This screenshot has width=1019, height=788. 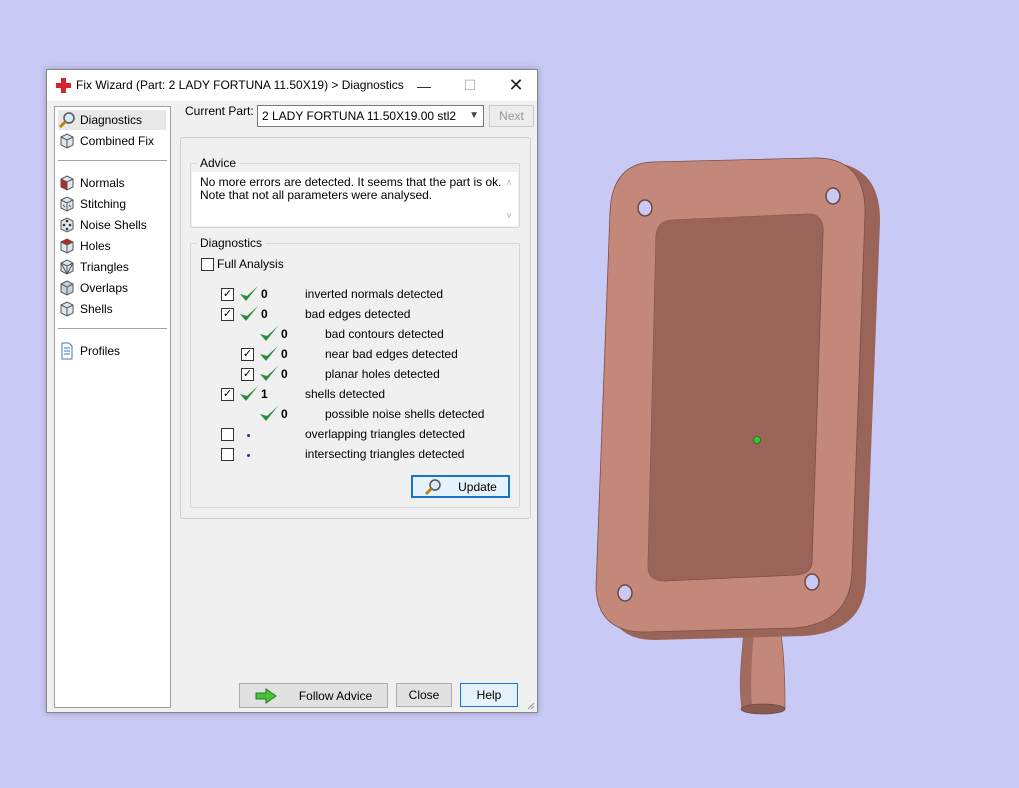 I want to click on diagnostic-label: near bad edges detected, so click(x=391, y=354).